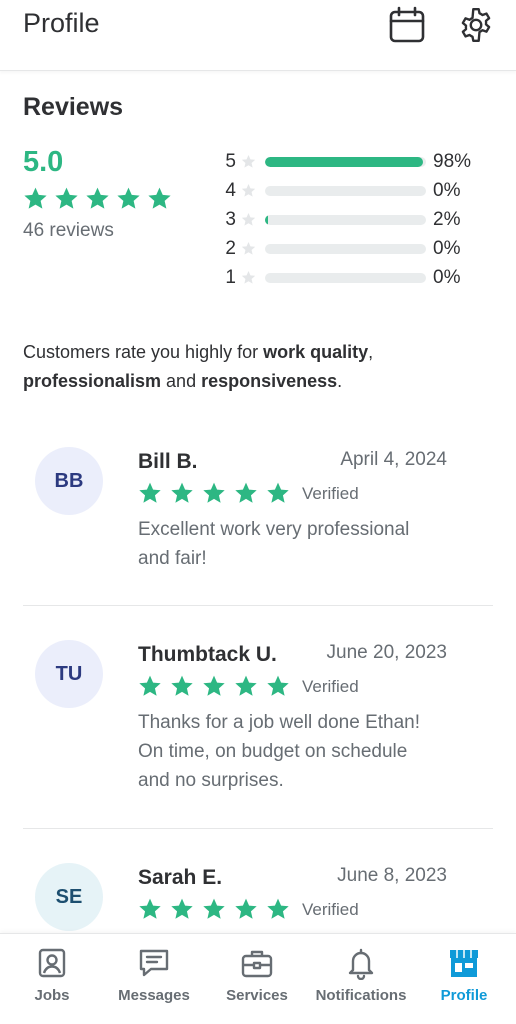  I want to click on rating-distribution: 5 98% 4 0% 3 2% 2 0% 1 0%, so click(360, 221).